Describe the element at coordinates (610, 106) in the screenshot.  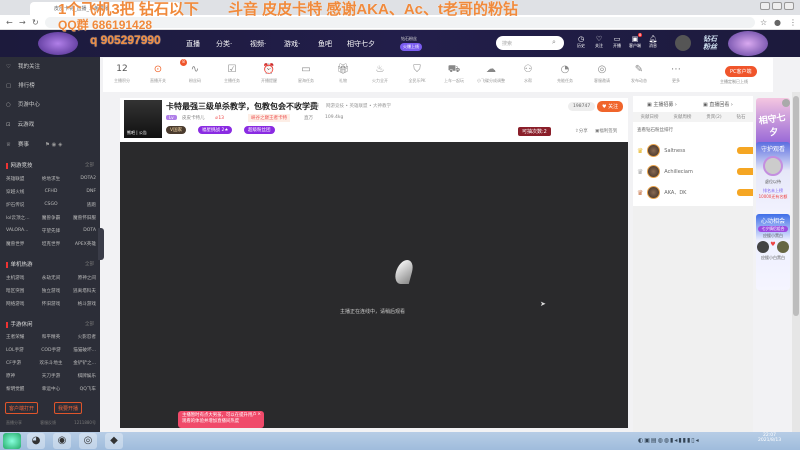
I see `follow-button: ♥ 关注` at that location.